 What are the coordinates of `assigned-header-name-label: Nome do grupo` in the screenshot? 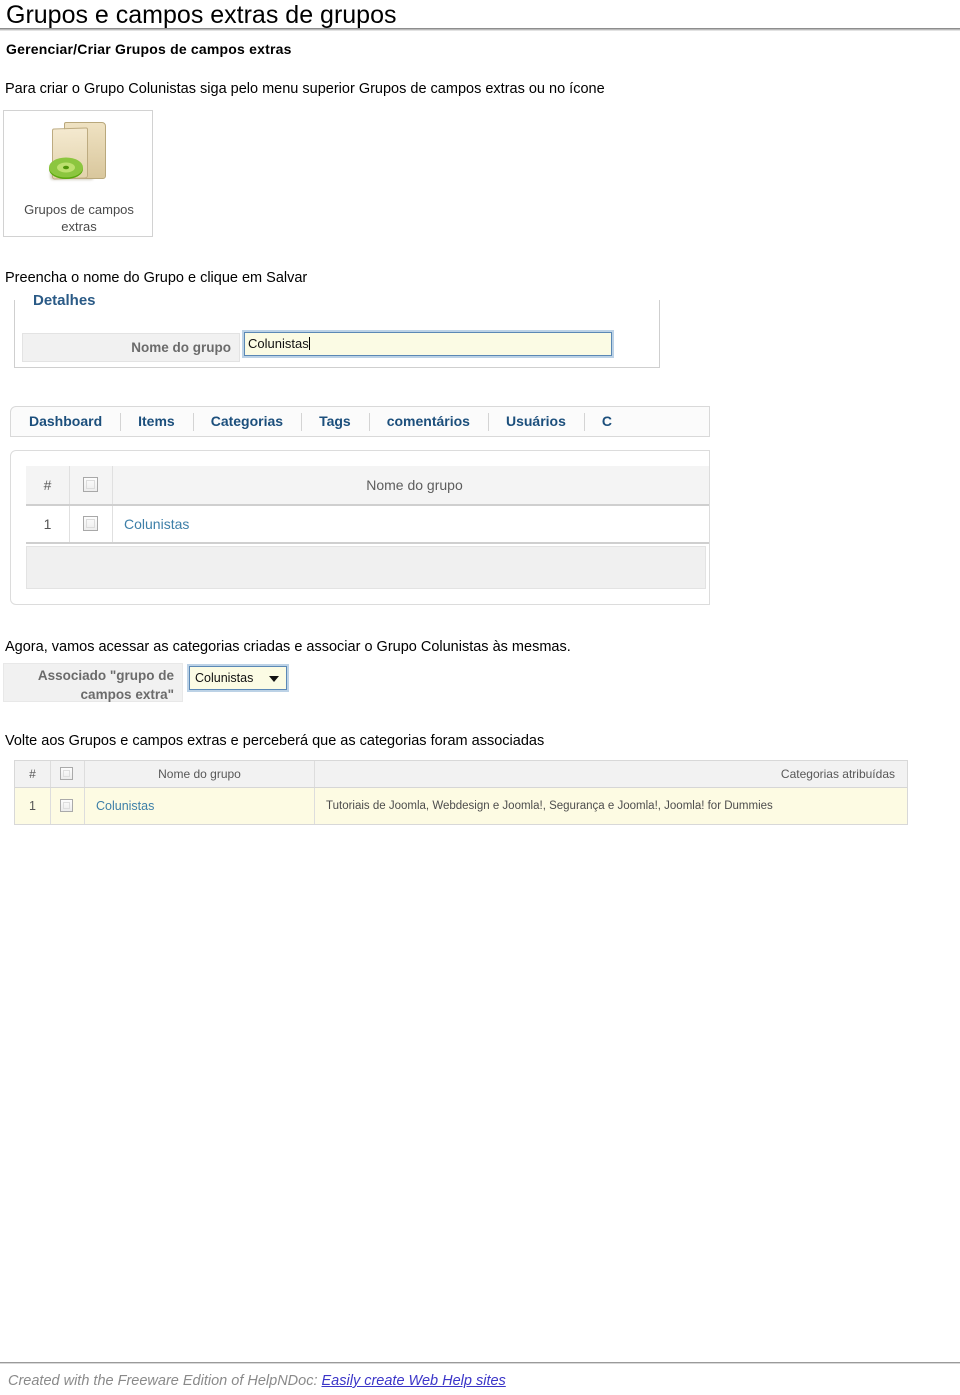 It's located at (199, 774).